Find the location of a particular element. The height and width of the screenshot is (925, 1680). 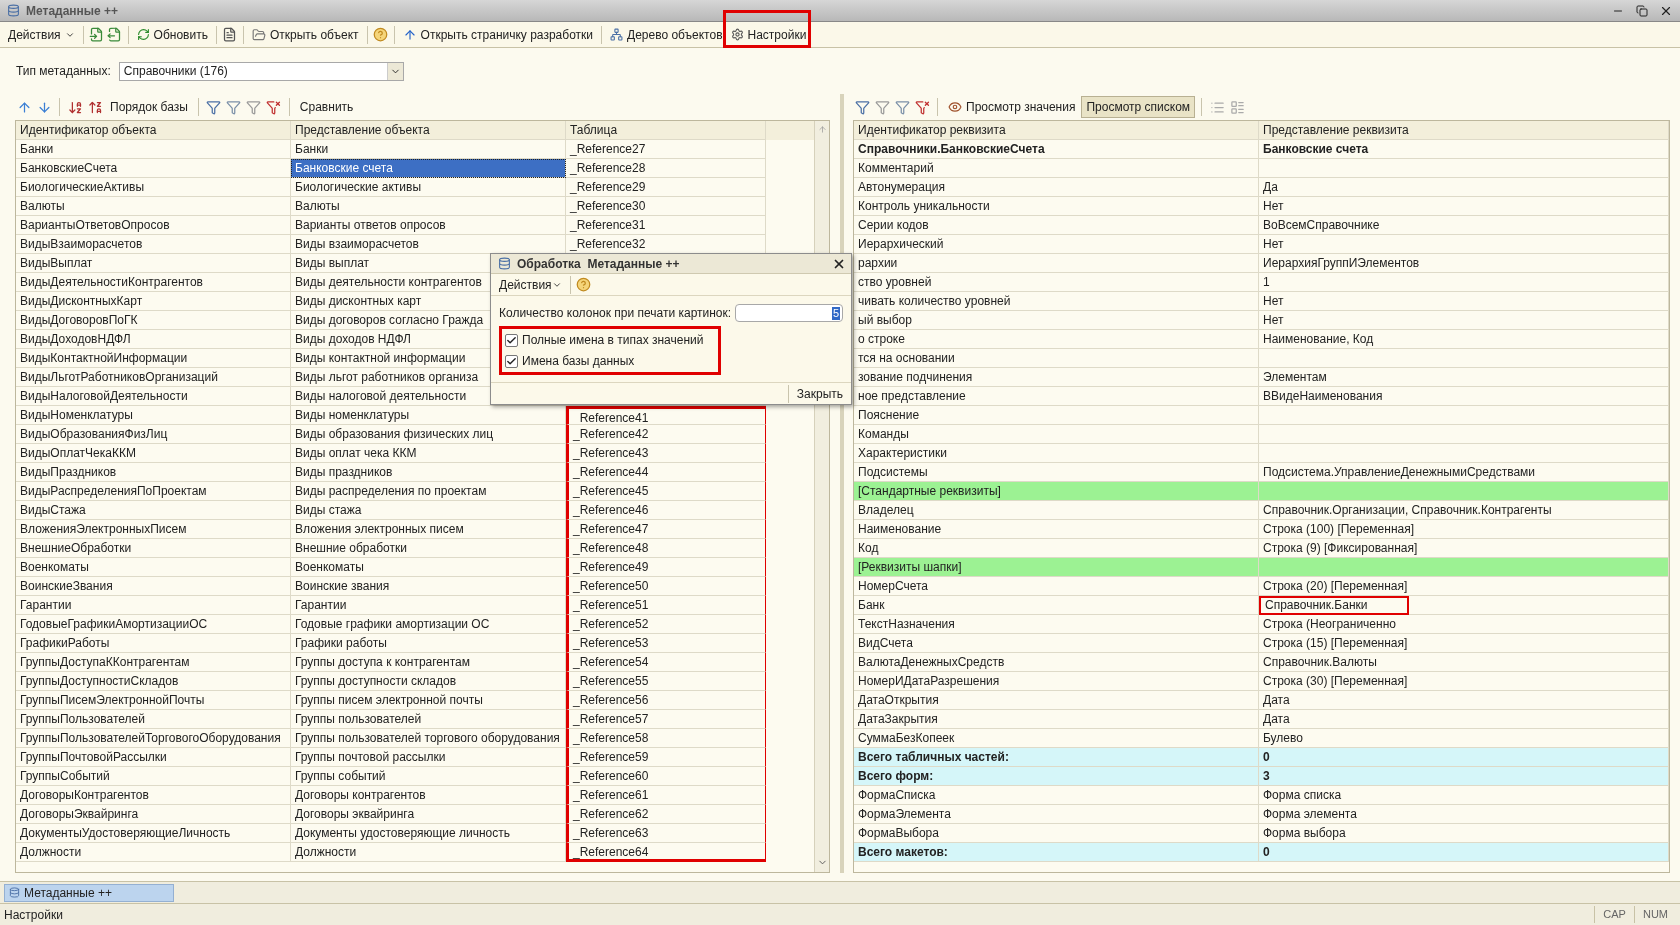

table-cell: ДокументыУдостоверяющиеЛичность is located at coordinates (153, 833).